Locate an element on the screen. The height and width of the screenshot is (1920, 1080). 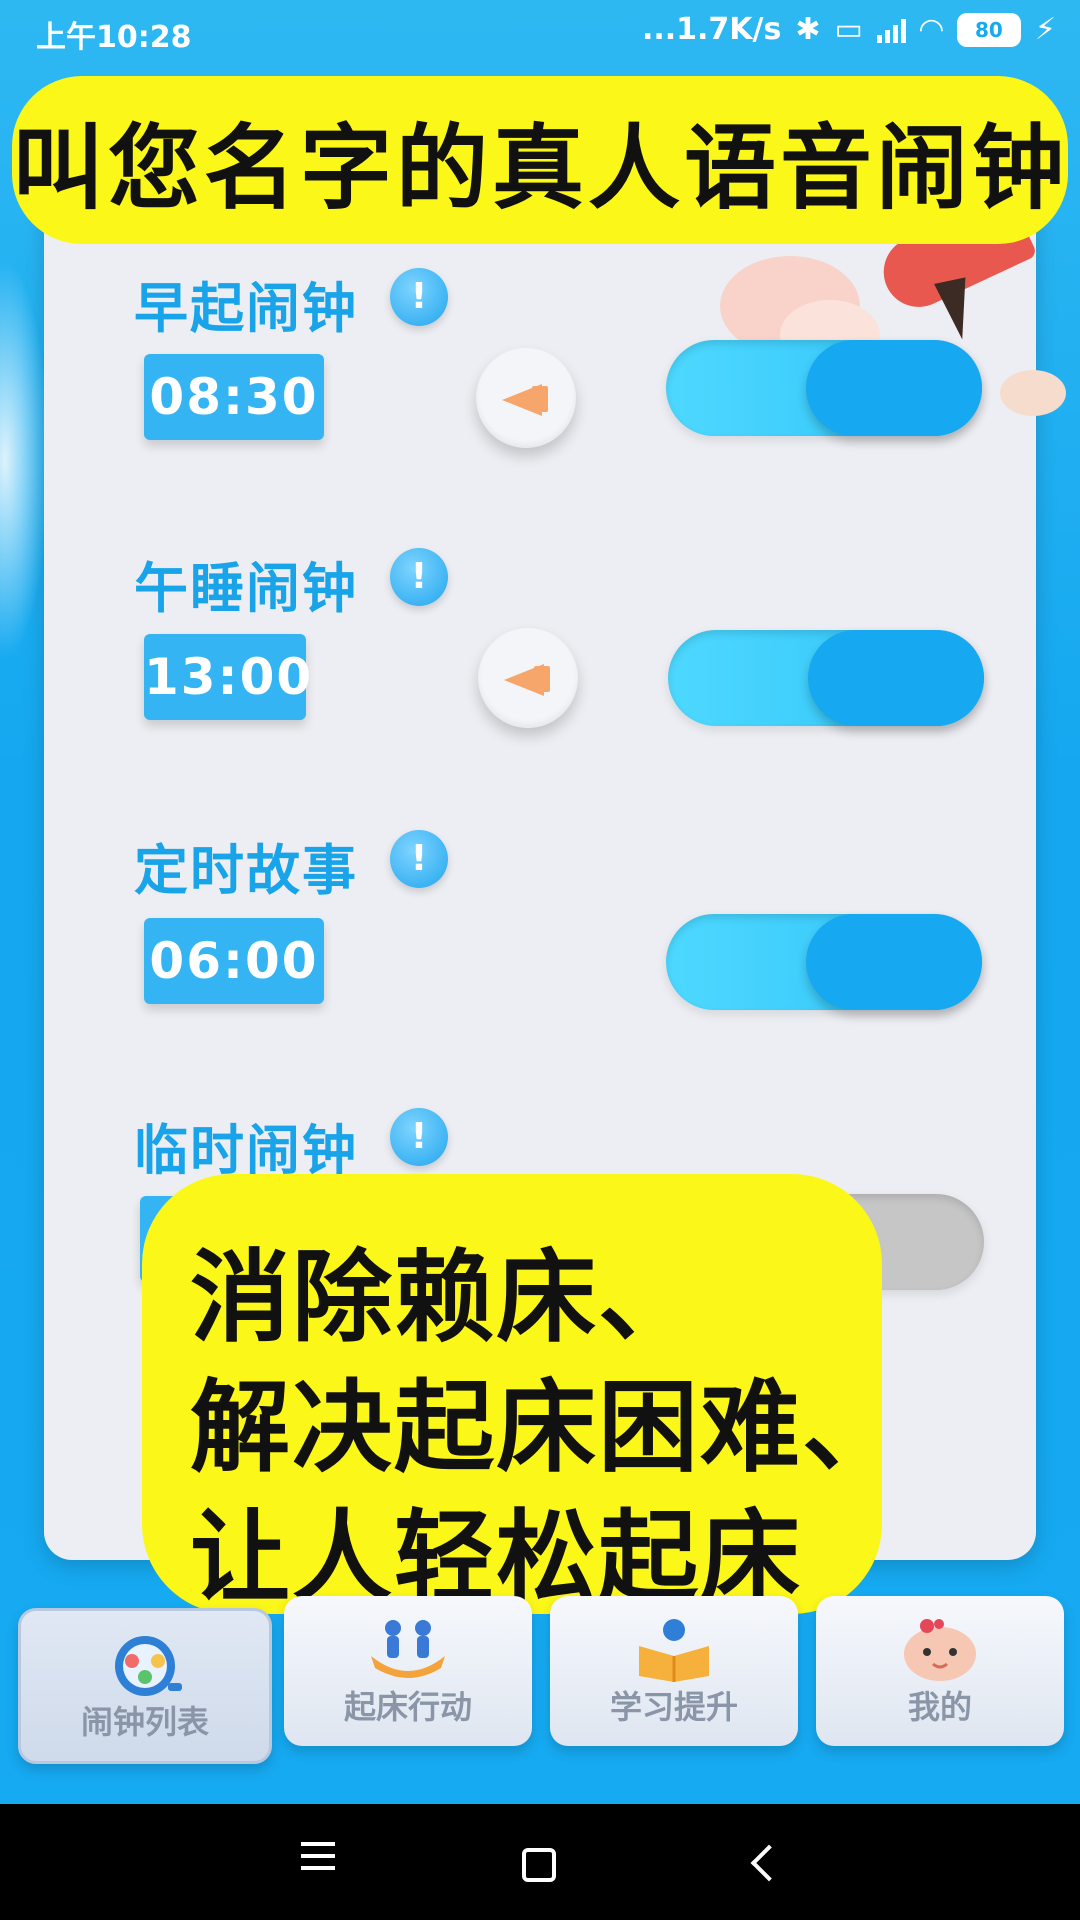
alarm-time-button: 13:00 is located at coordinates (227, 677).